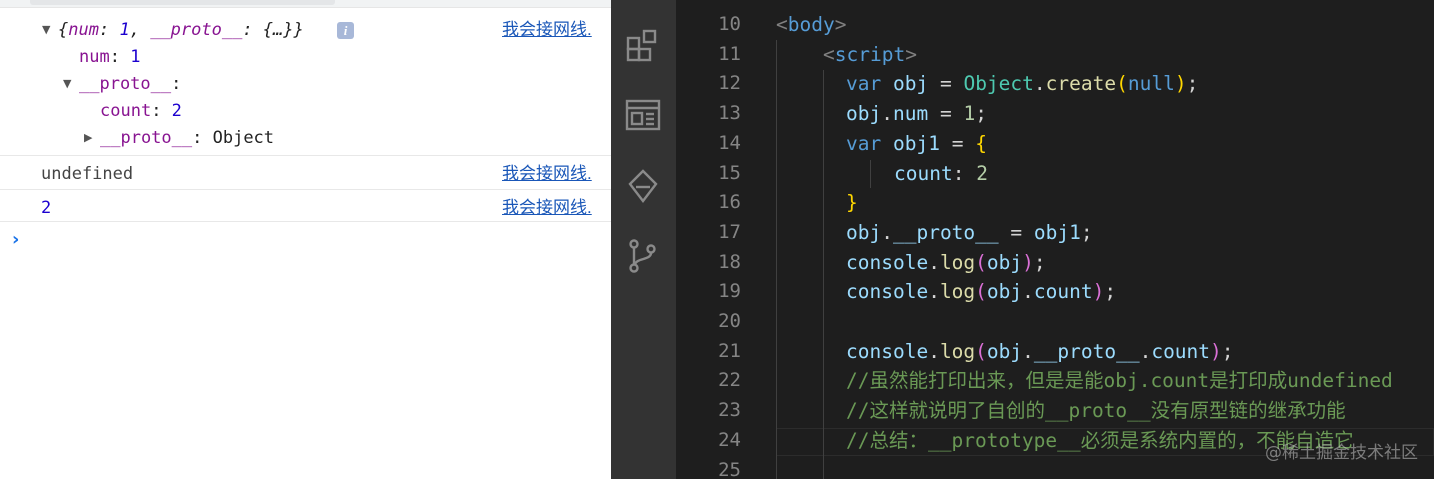 This screenshot has height=479, width=1434. What do you see at coordinates (729, 231) in the screenshot?
I see `line-number: 17` at bounding box center [729, 231].